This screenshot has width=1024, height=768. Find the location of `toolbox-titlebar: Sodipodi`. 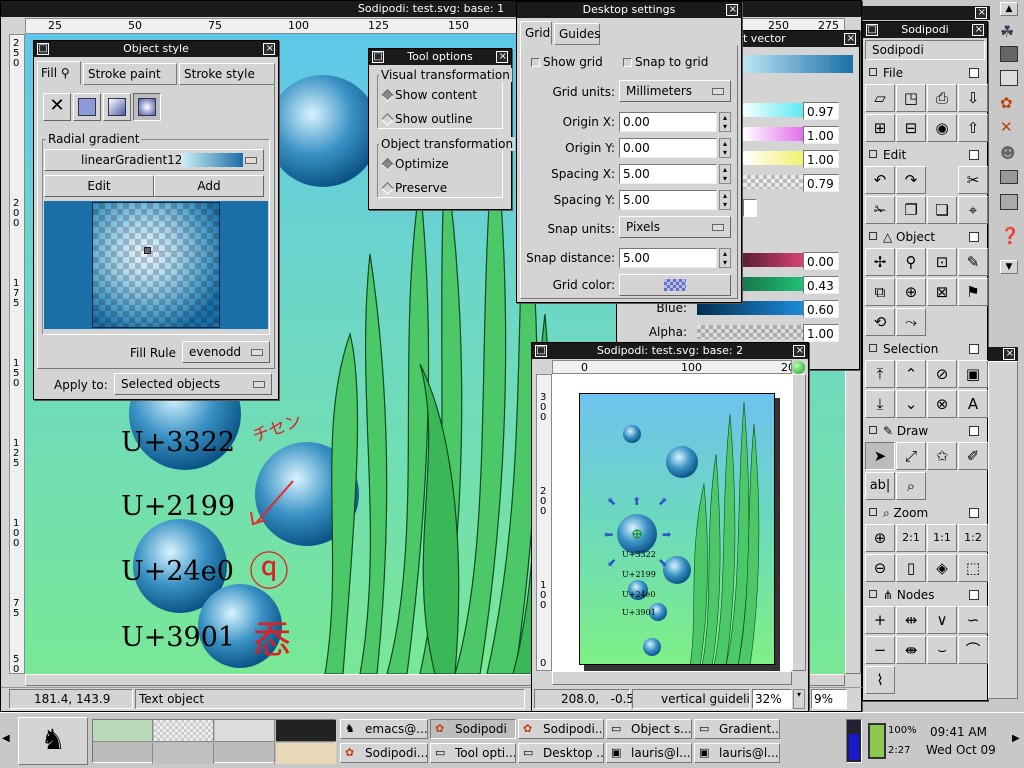

toolbox-titlebar: Sodipodi is located at coordinates (925, 30).